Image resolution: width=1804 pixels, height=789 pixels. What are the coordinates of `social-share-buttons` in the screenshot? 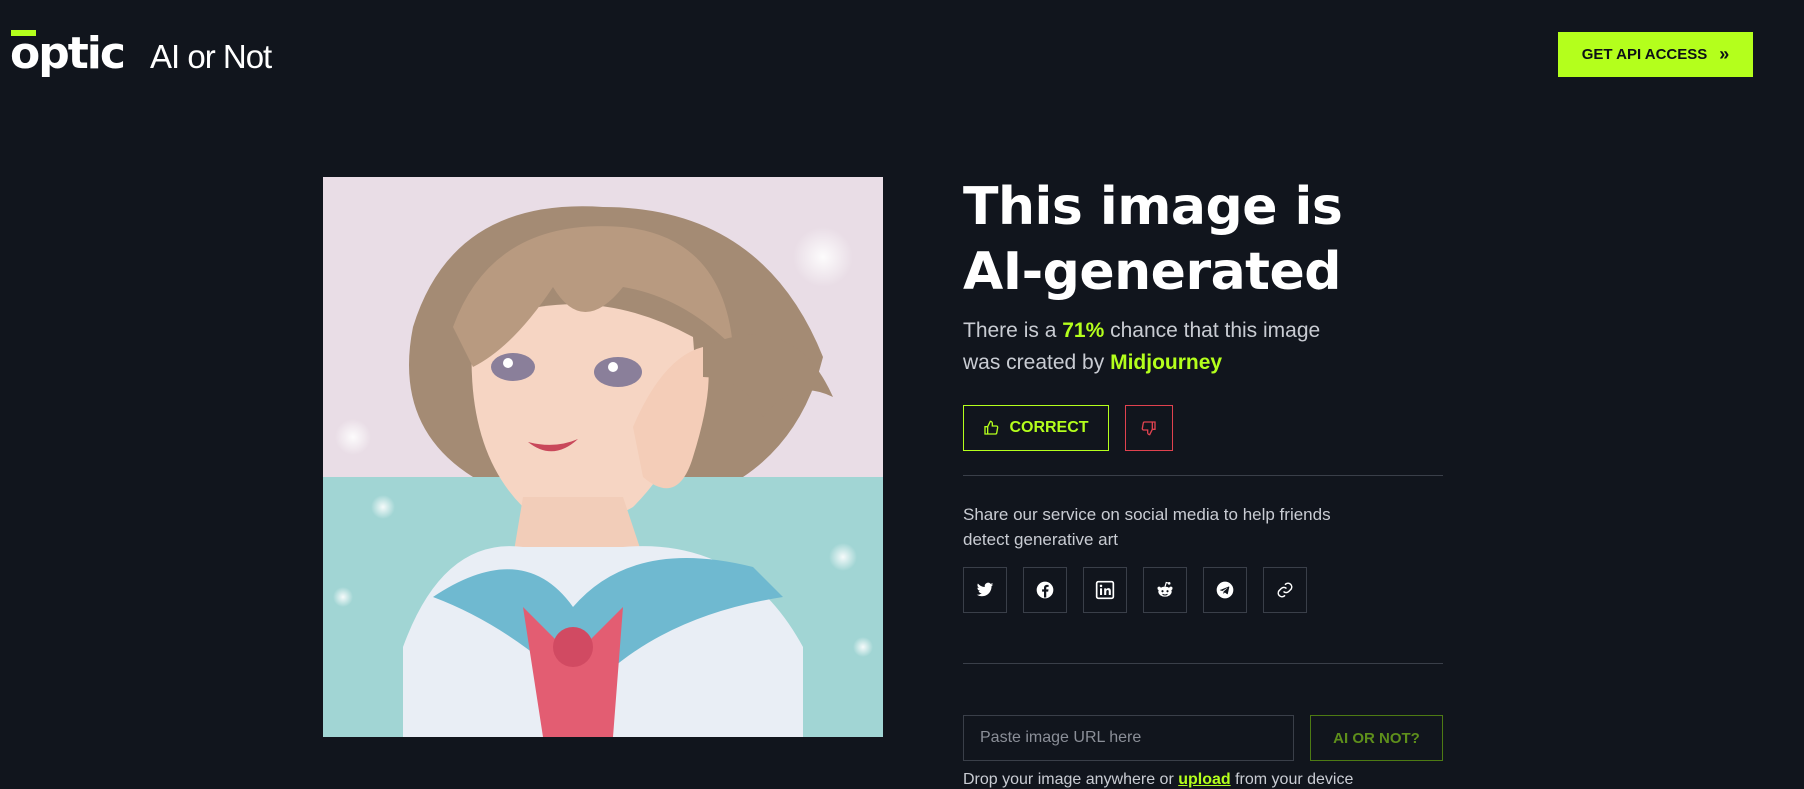 It's located at (1203, 590).